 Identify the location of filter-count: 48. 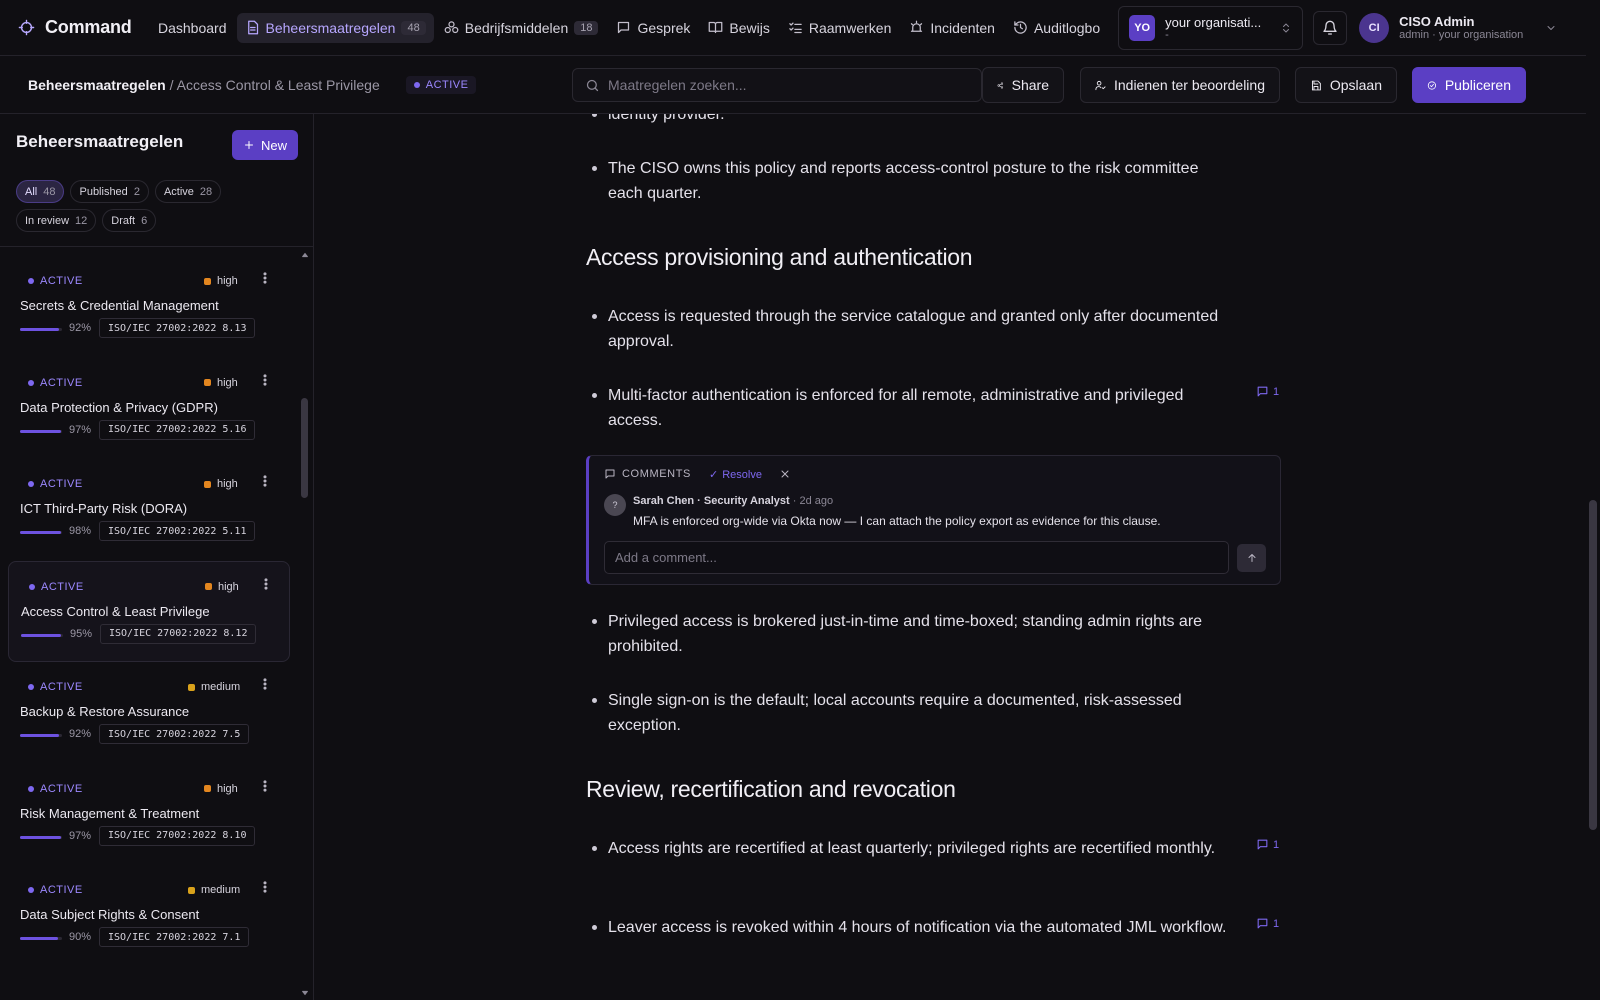
(49, 191).